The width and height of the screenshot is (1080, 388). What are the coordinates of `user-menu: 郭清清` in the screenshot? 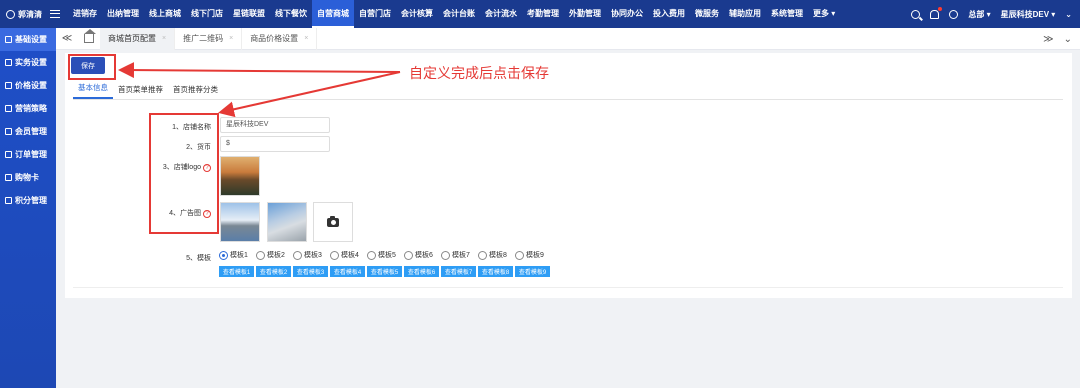 It's located at (24, 14).